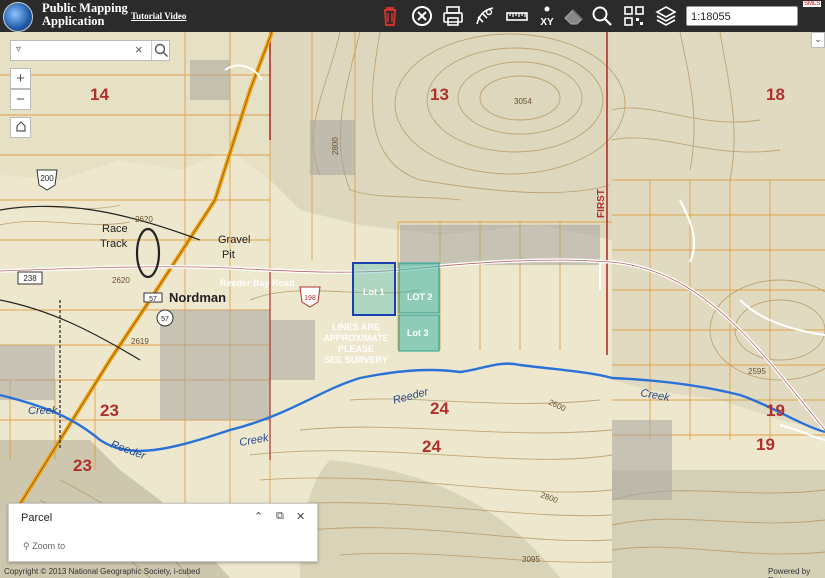 This screenshot has width=825, height=578. Describe the element at coordinates (765, 444) in the screenshot. I see `section-label-19b: 19` at that location.